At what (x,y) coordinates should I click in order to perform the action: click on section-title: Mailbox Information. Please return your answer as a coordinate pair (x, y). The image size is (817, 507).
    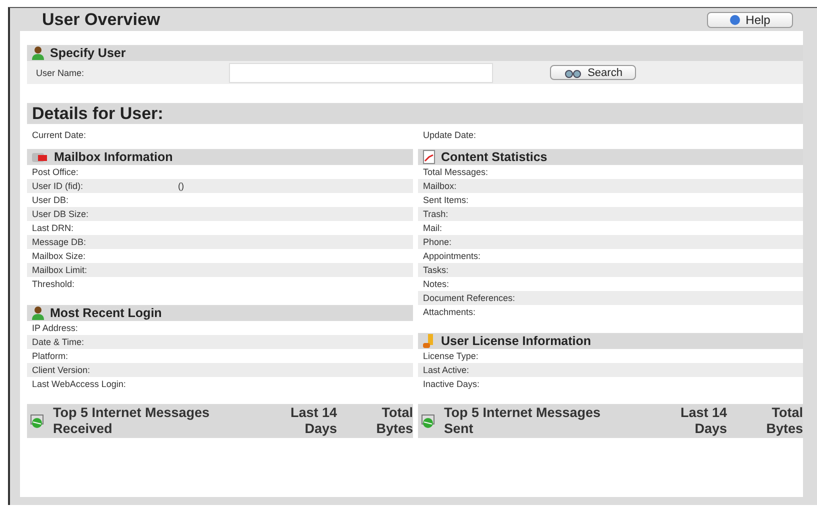
    Looking at the image, I should click on (113, 157).